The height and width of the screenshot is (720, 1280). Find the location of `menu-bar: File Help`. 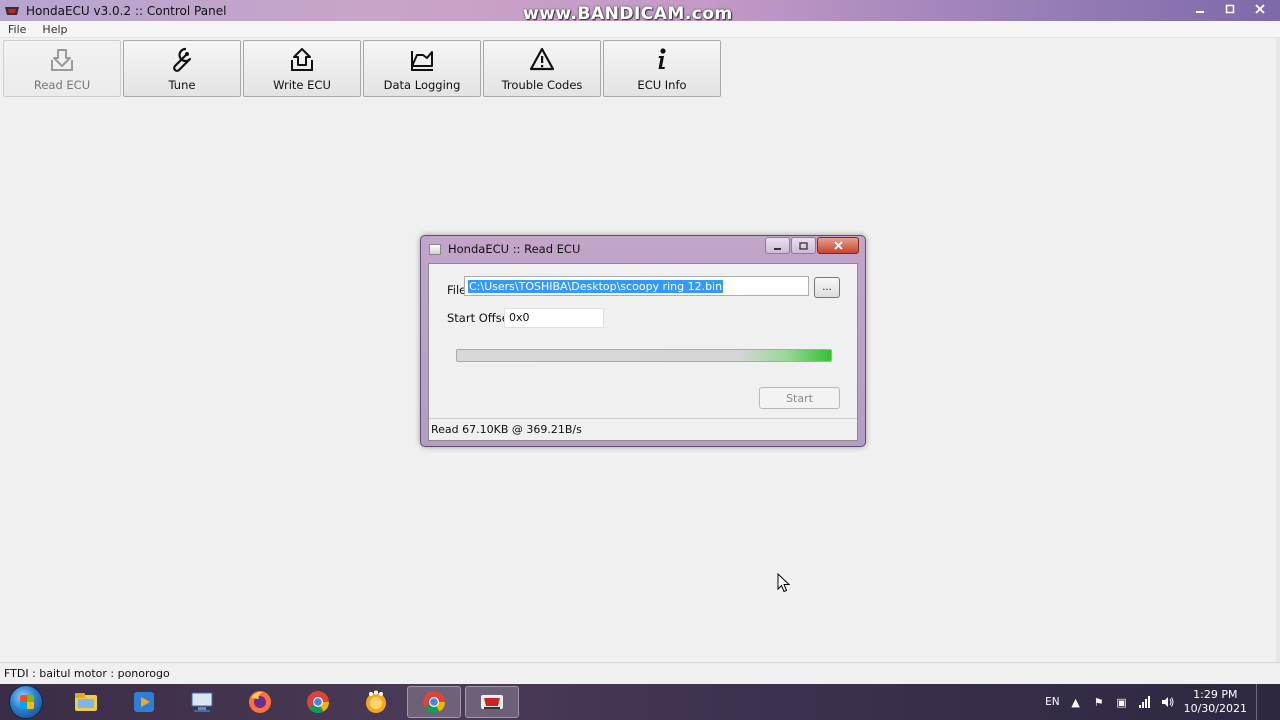

menu-bar: File Help is located at coordinates (640, 29).